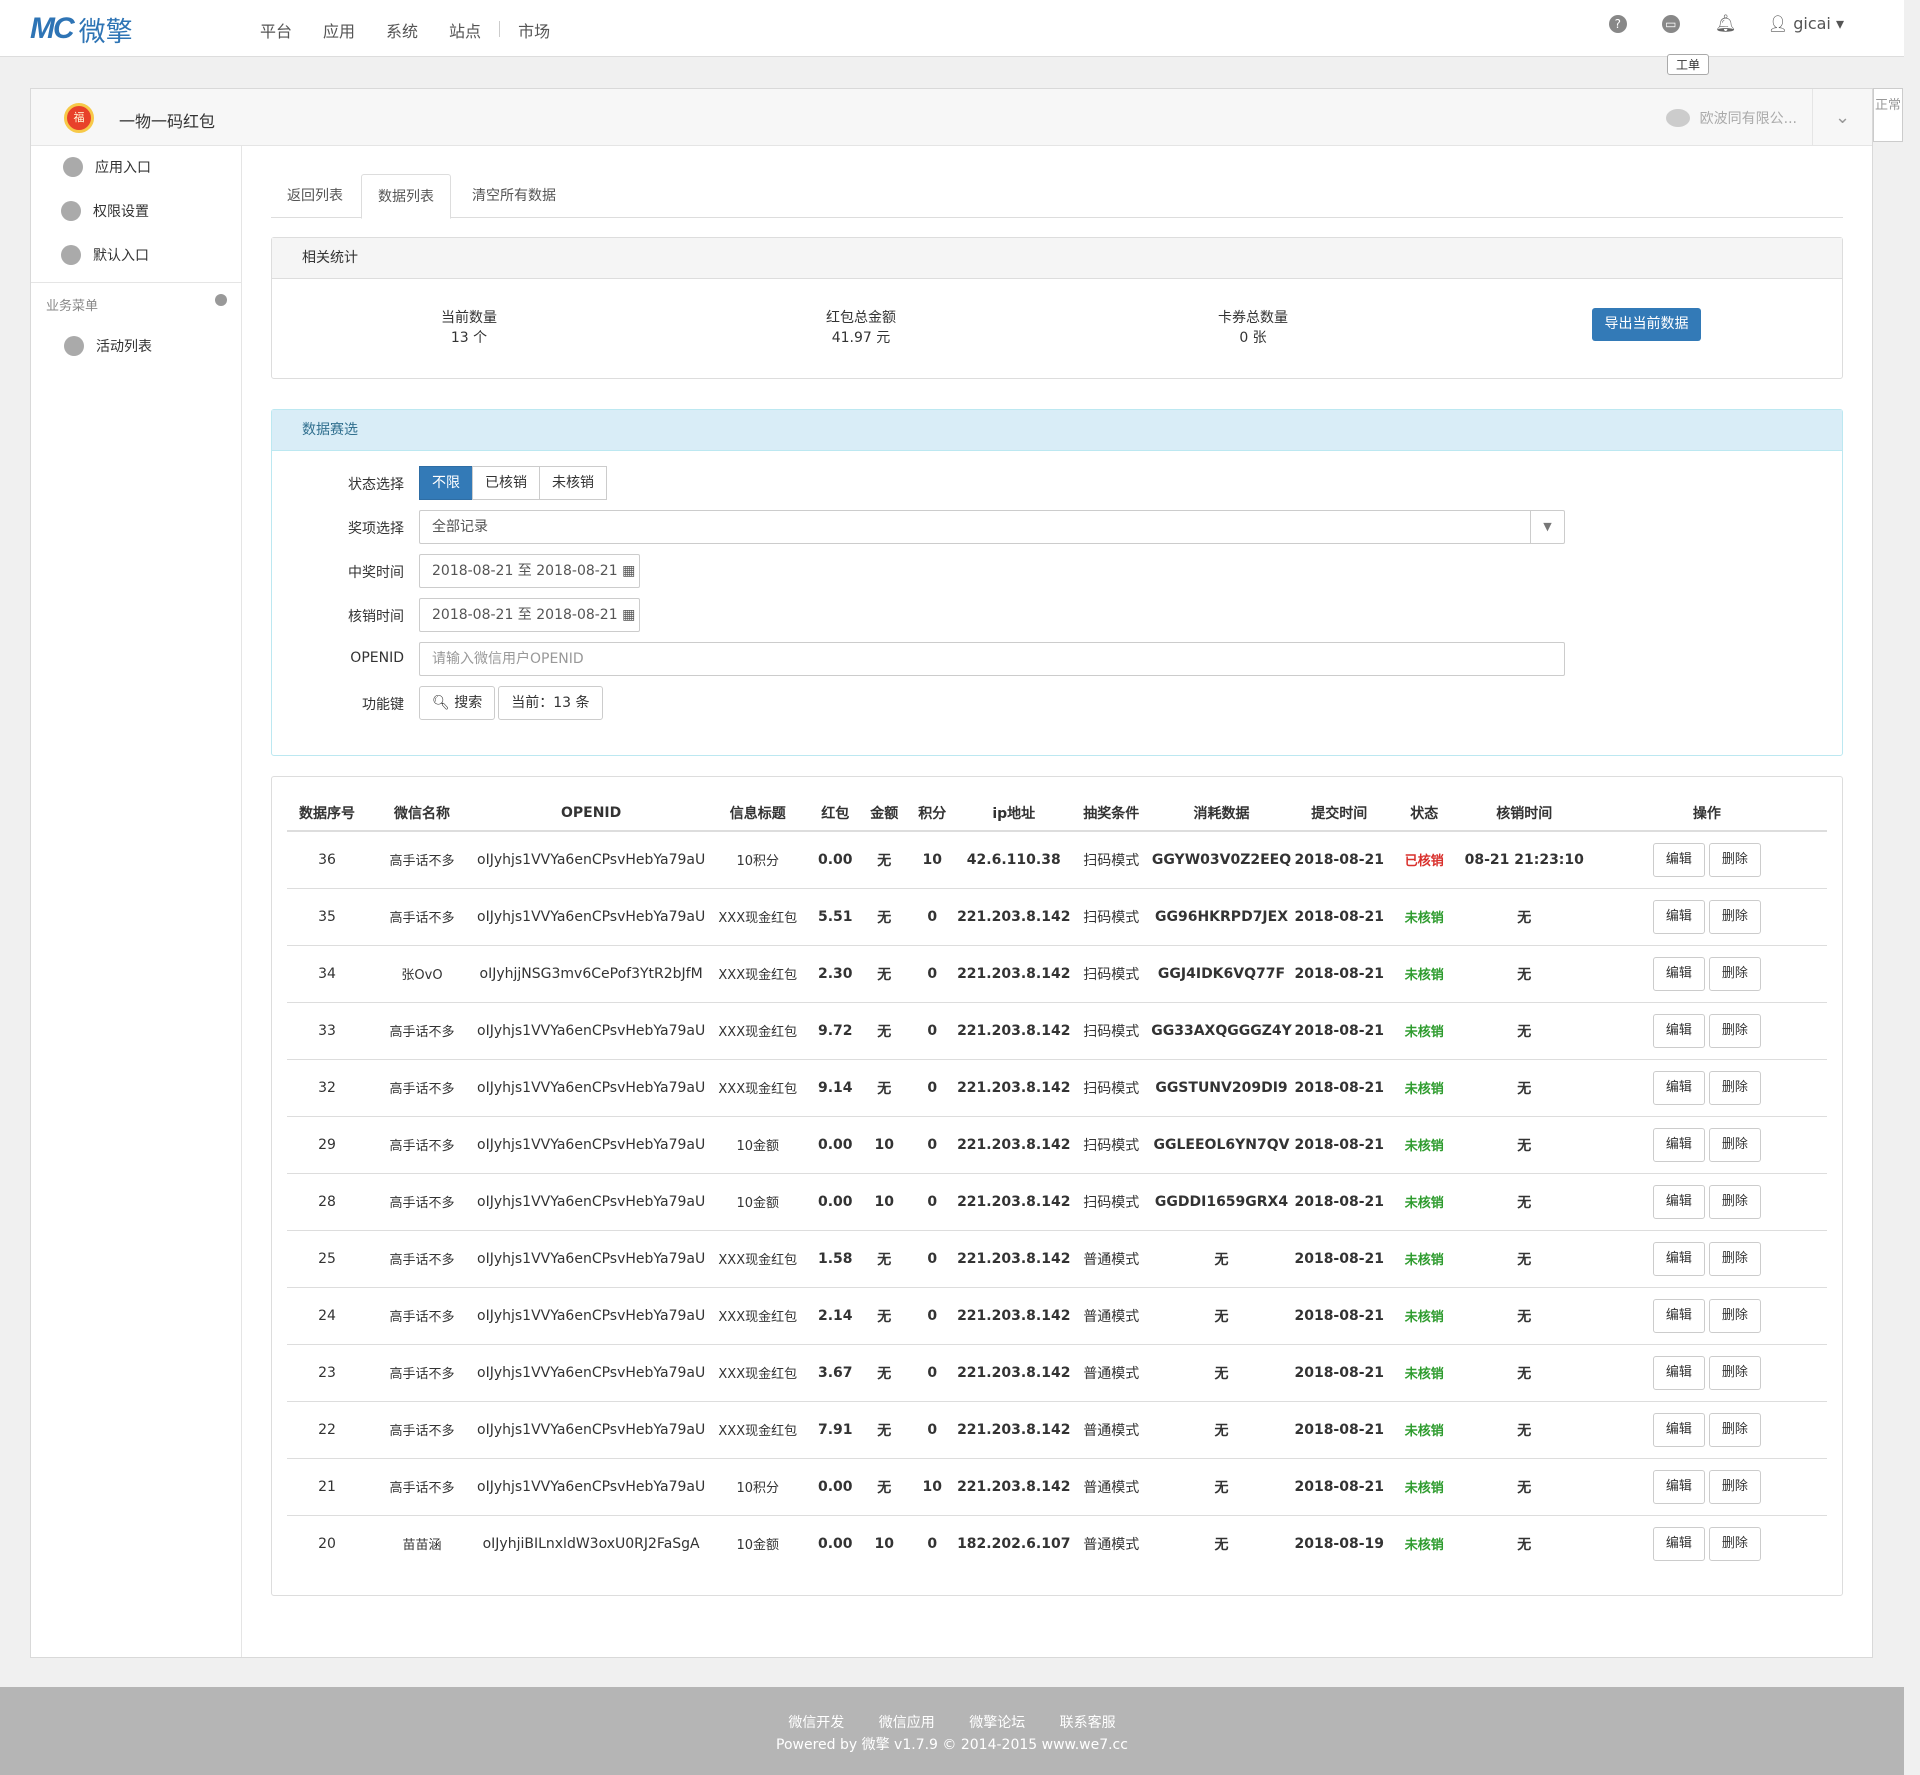 The height and width of the screenshot is (1775, 1920). What do you see at coordinates (1524, 813) in the screenshot?
I see `column-header: 核销时间` at bounding box center [1524, 813].